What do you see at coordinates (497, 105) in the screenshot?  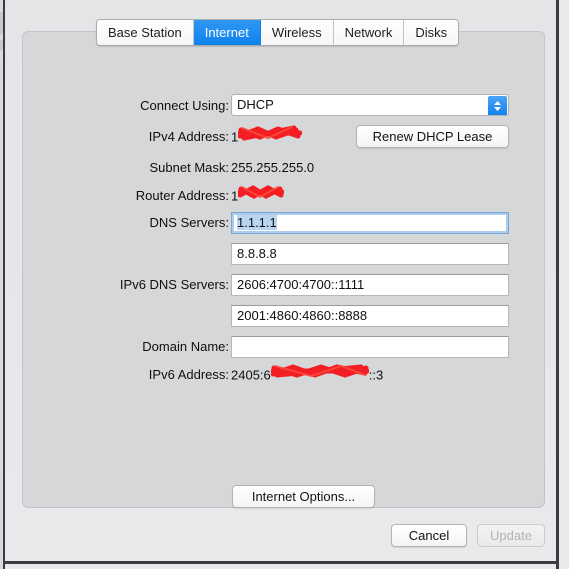 I see `chevron-up-down-icon` at bounding box center [497, 105].